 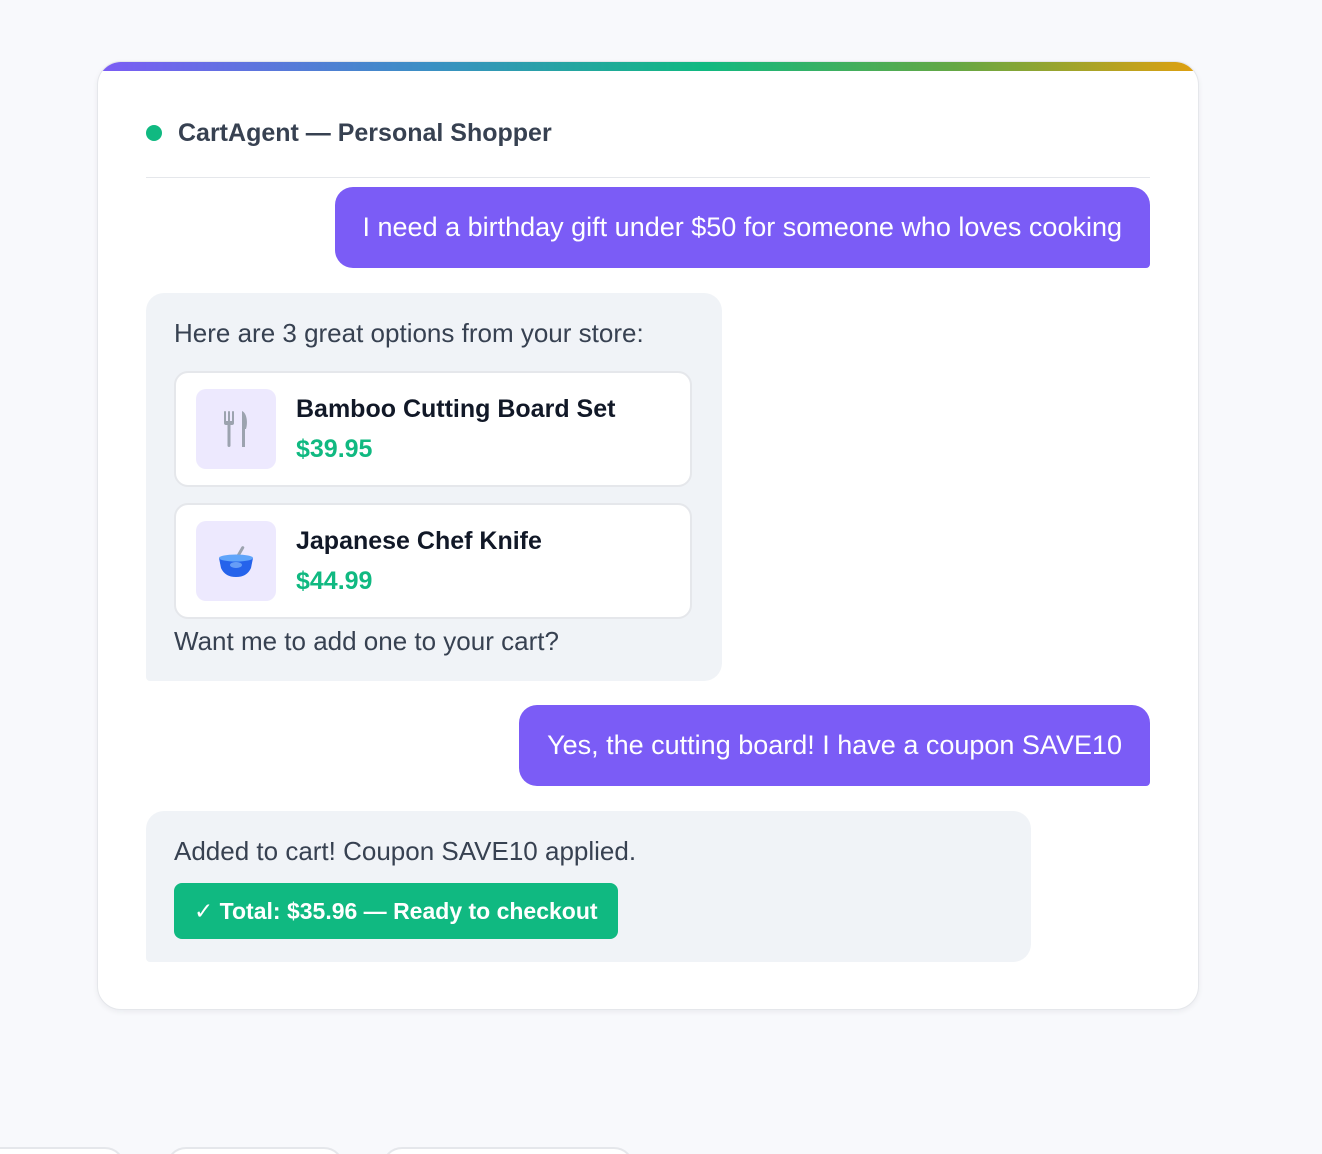 I want to click on online-status-dot, so click(x=154, y=133).